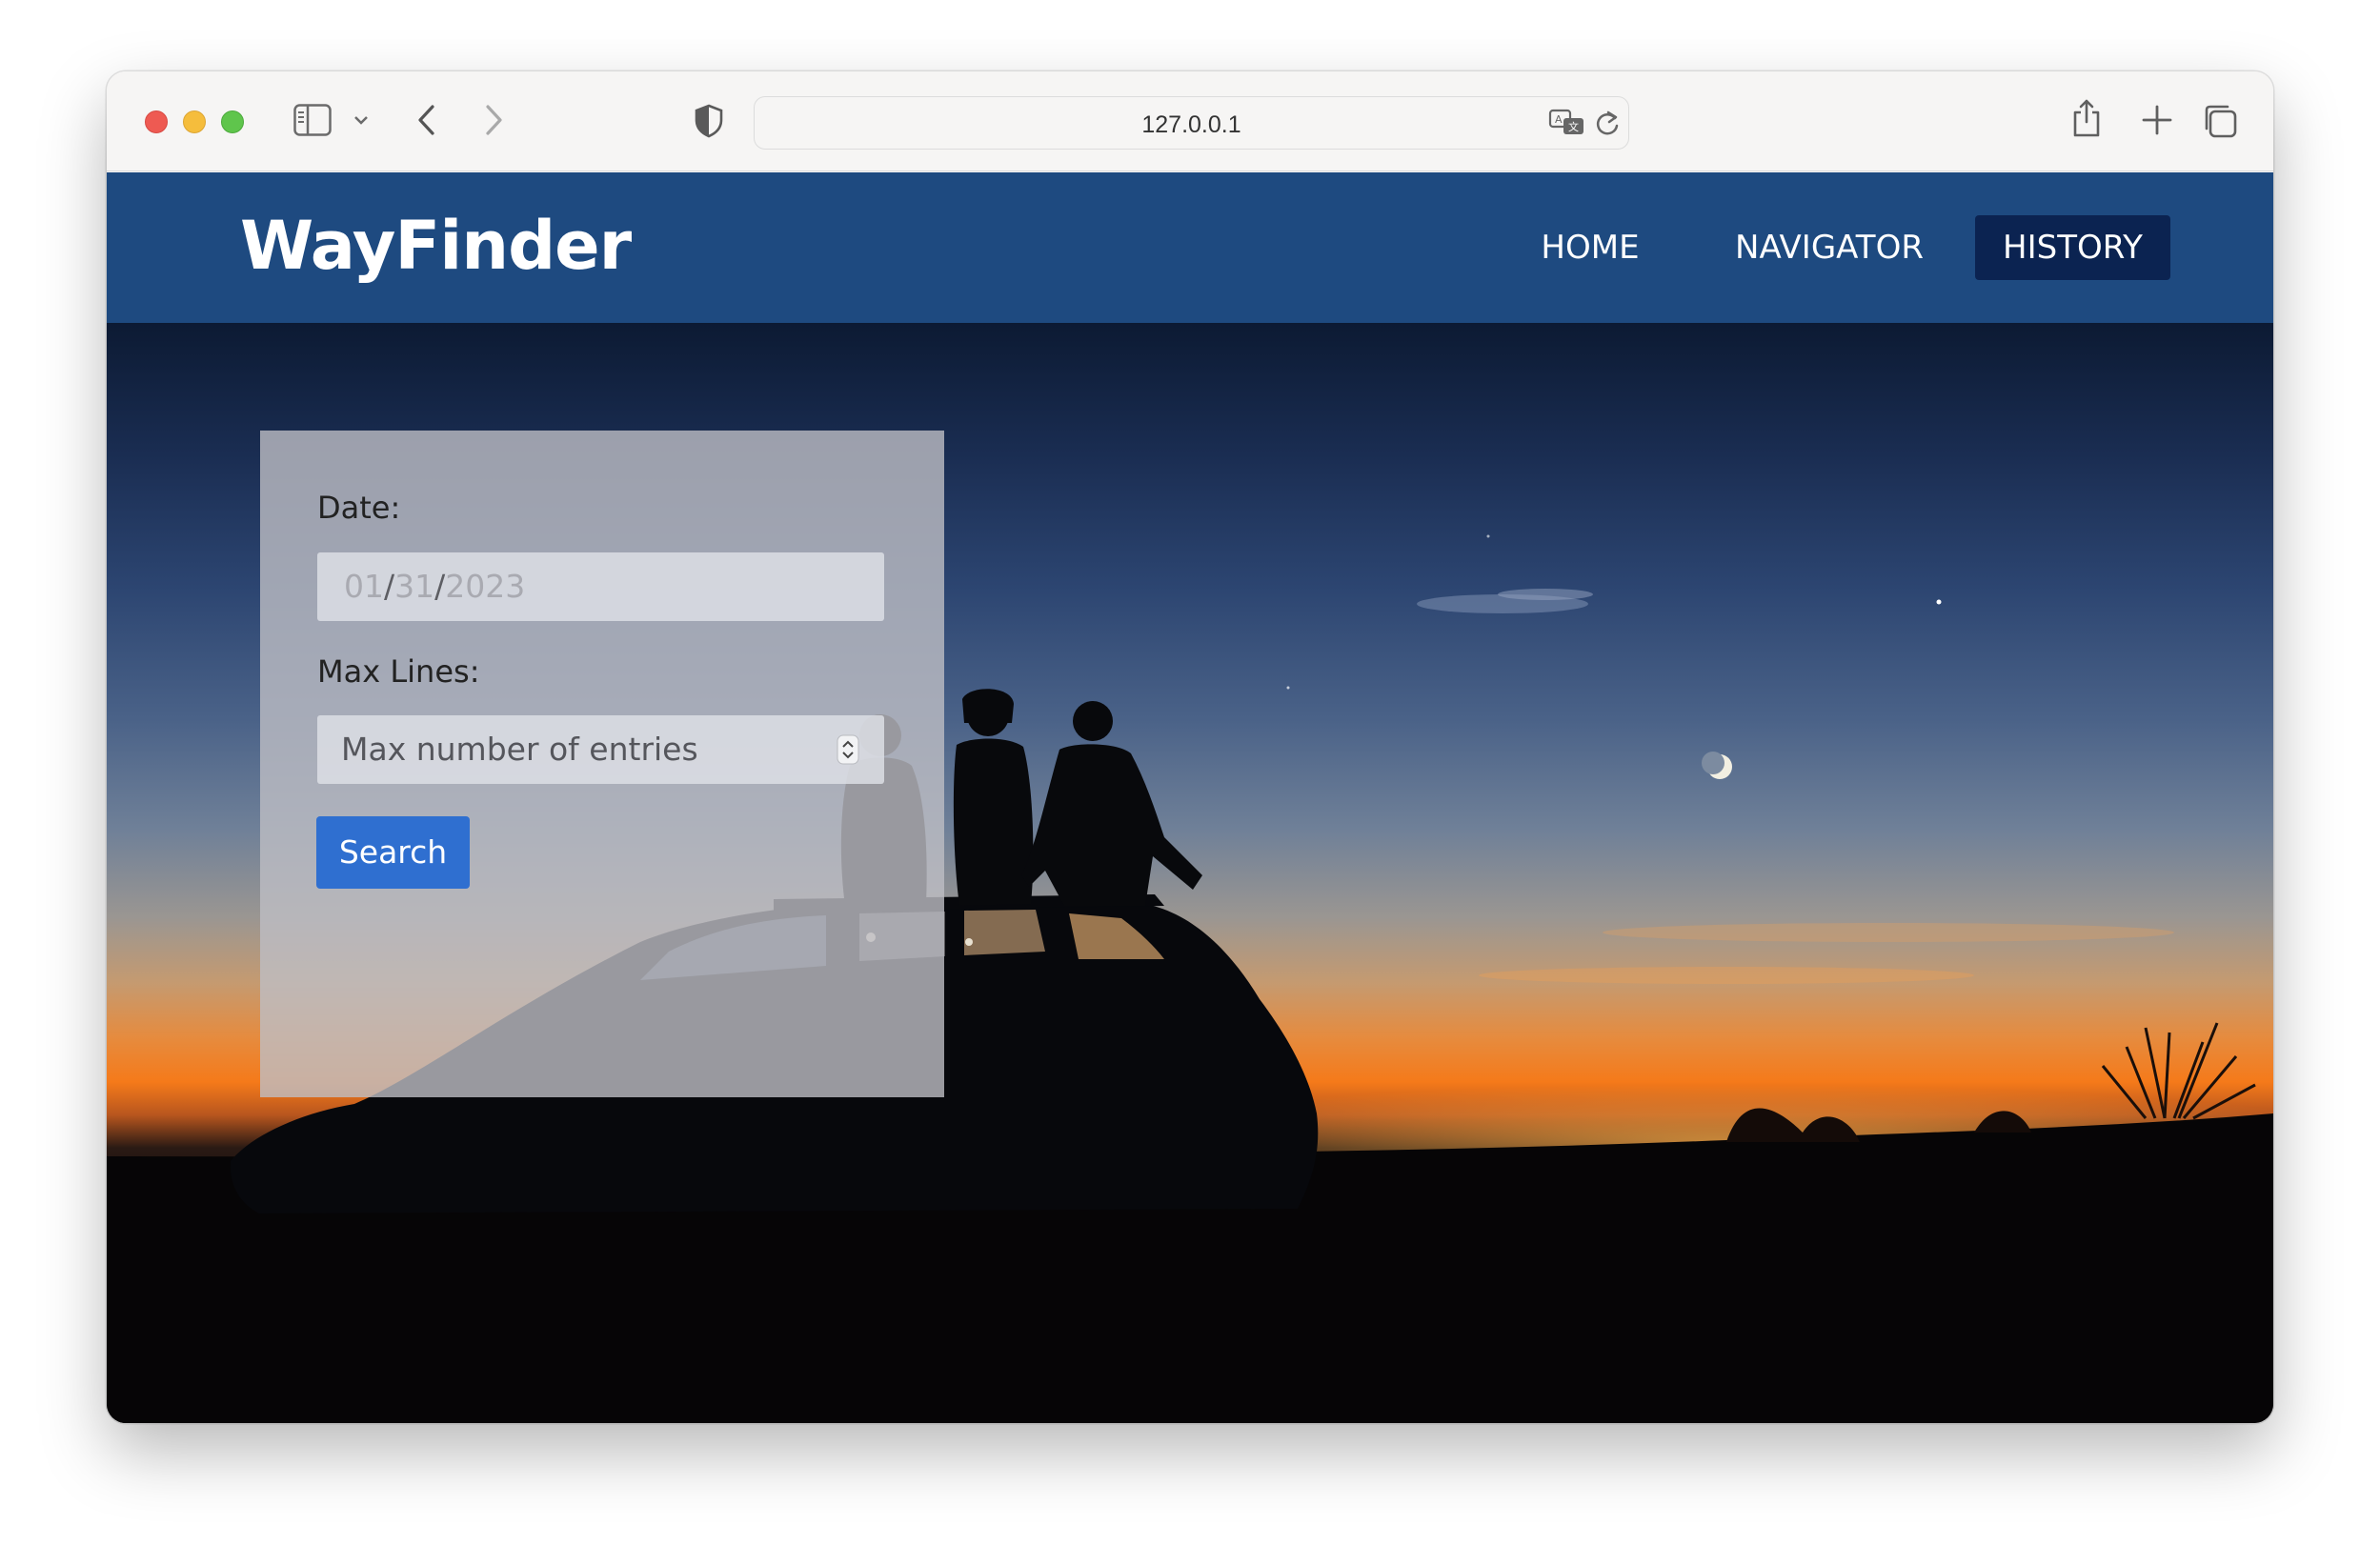  Describe the element at coordinates (485, 586) in the screenshot. I see `date-year: 2023` at that location.